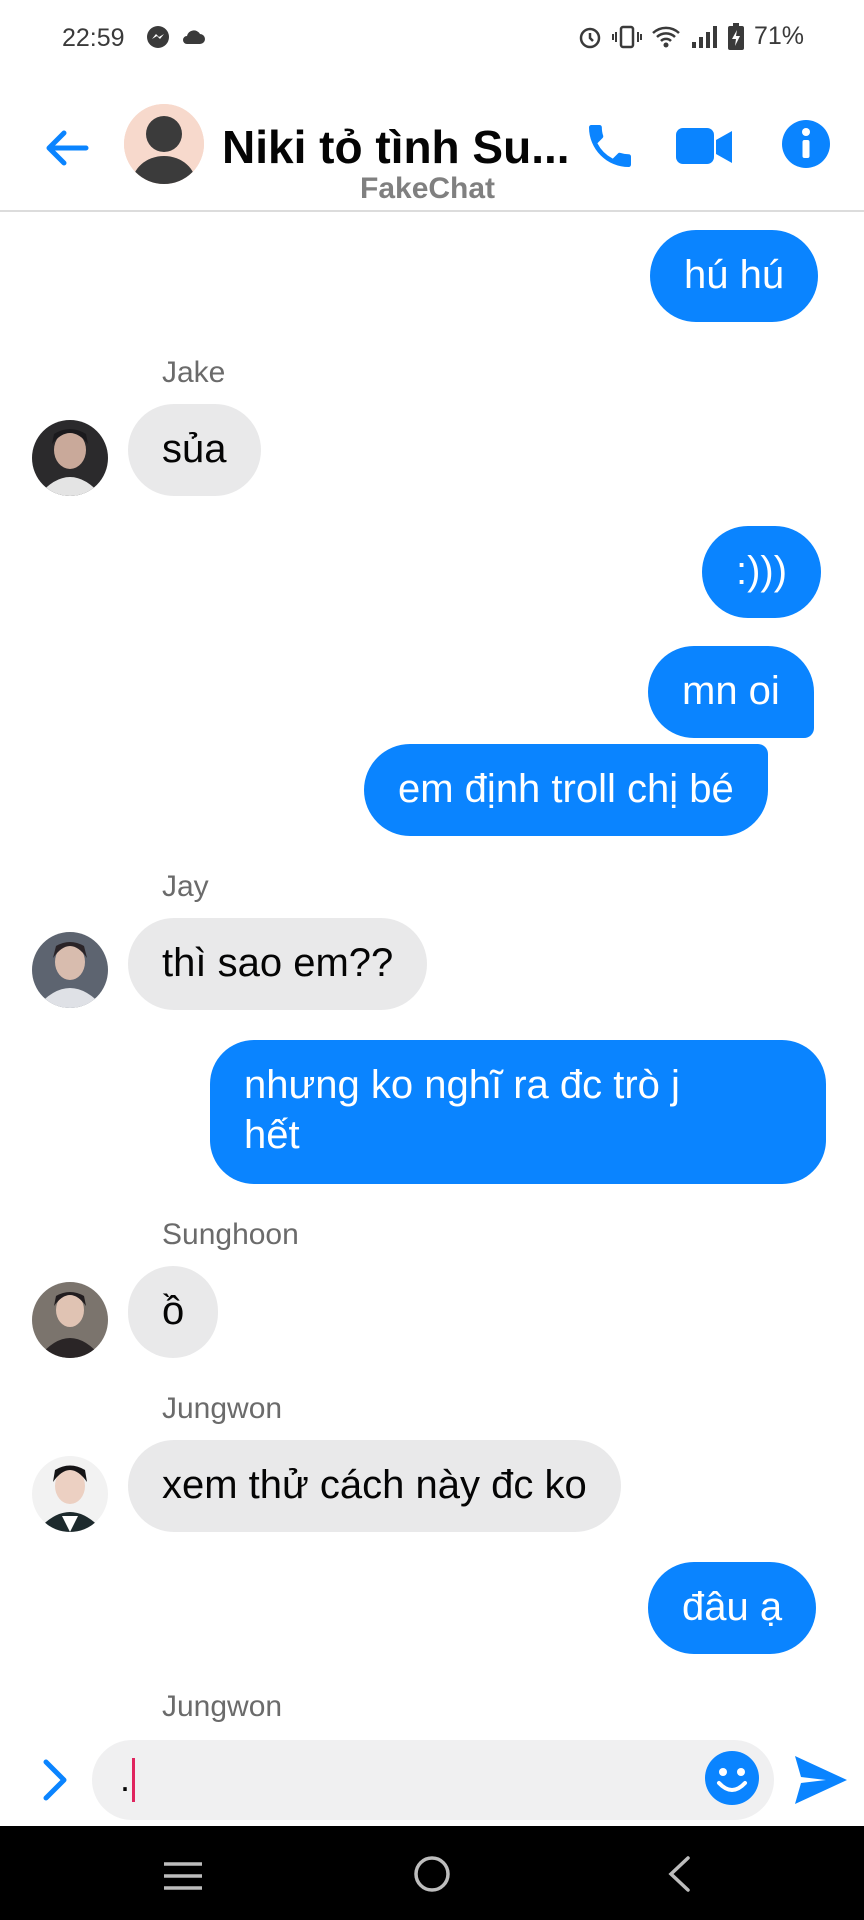 The height and width of the screenshot is (1920, 864). Describe the element at coordinates (55, 1780) in the screenshot. I see `chevron-right-icon` at that location.